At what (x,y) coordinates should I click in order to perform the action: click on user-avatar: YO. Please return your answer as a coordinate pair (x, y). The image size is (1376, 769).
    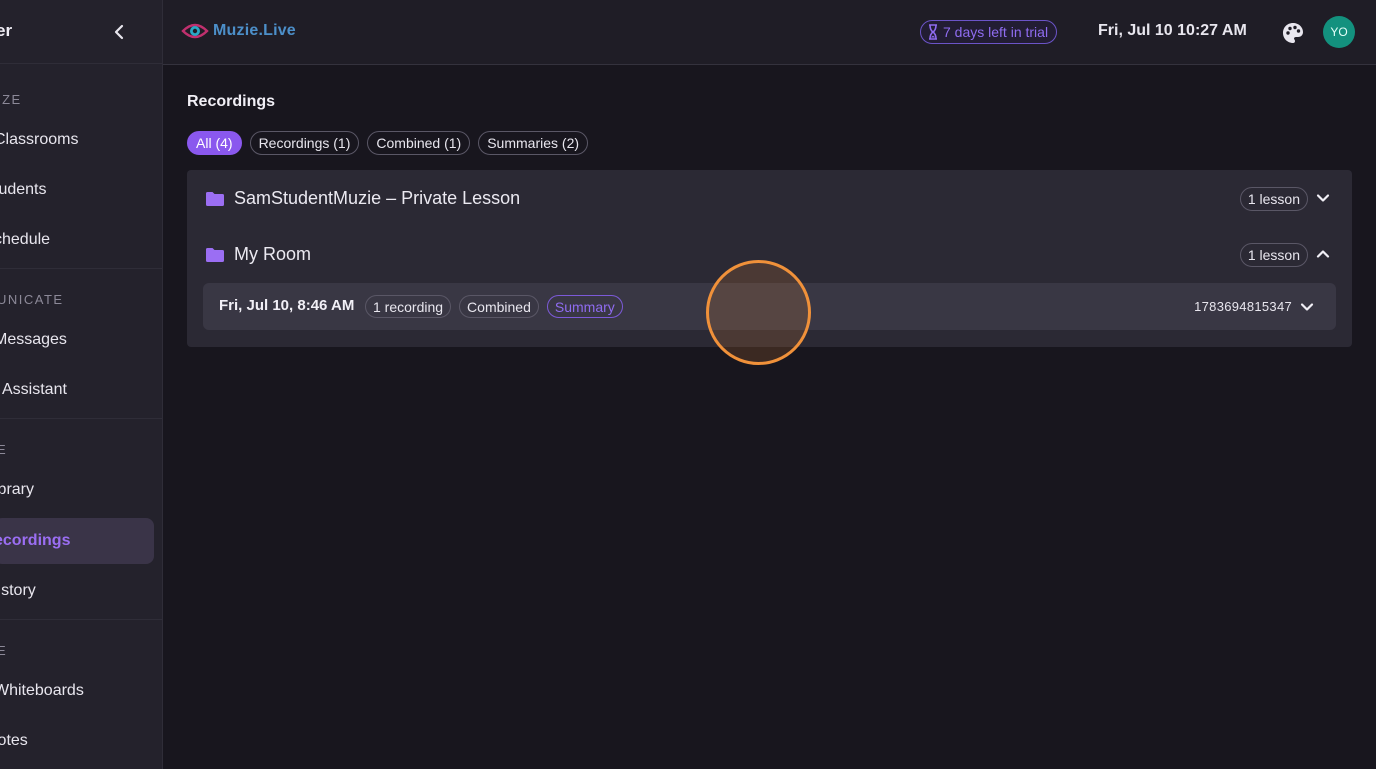
    Looking at the image, I should click on (1339, 32).